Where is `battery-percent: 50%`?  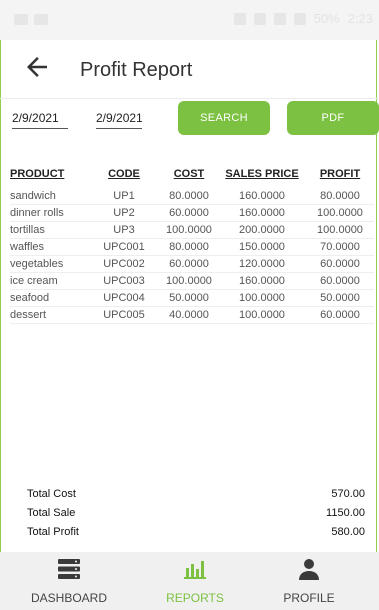
battery-percent: 50% is located at coordinates (326, 18).